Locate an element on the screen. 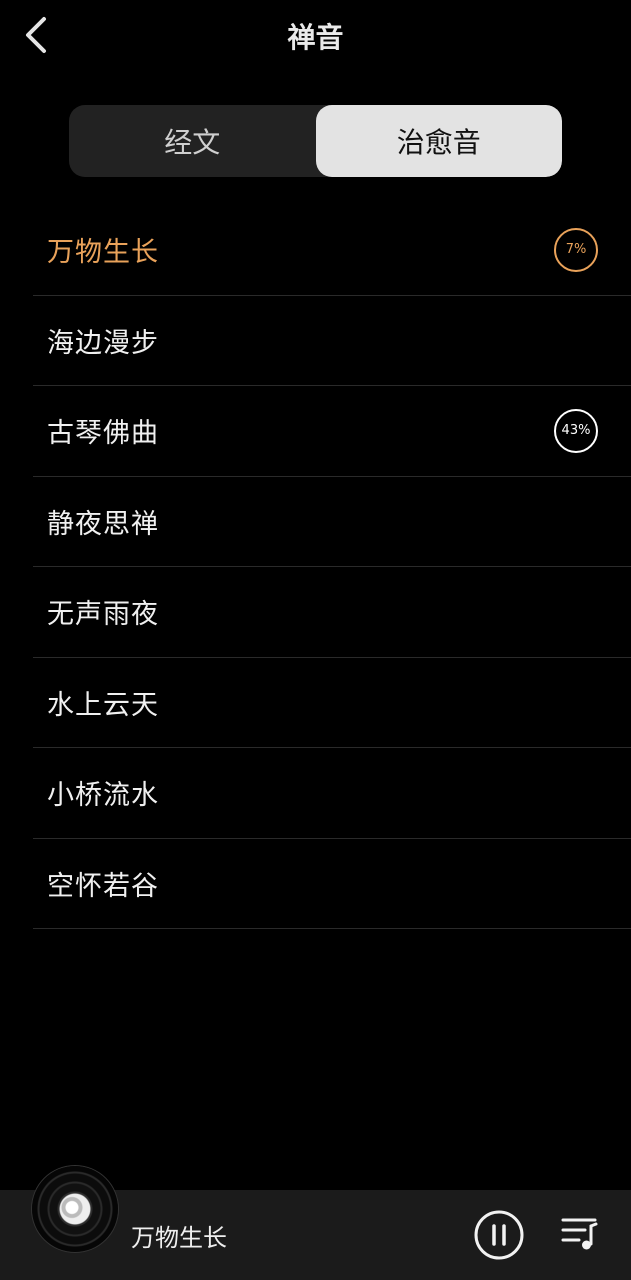 The width and height of the screenshot is (631, 1280). list-item: 古琴佛曲 43% is located at coordinates (332, 431).